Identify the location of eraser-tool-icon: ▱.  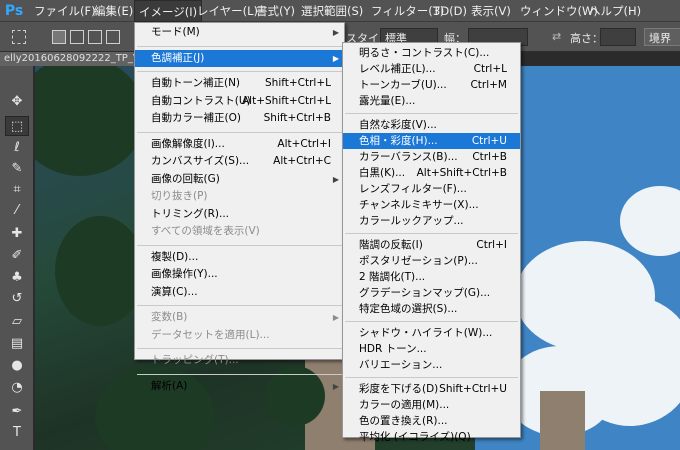
(17, 322).